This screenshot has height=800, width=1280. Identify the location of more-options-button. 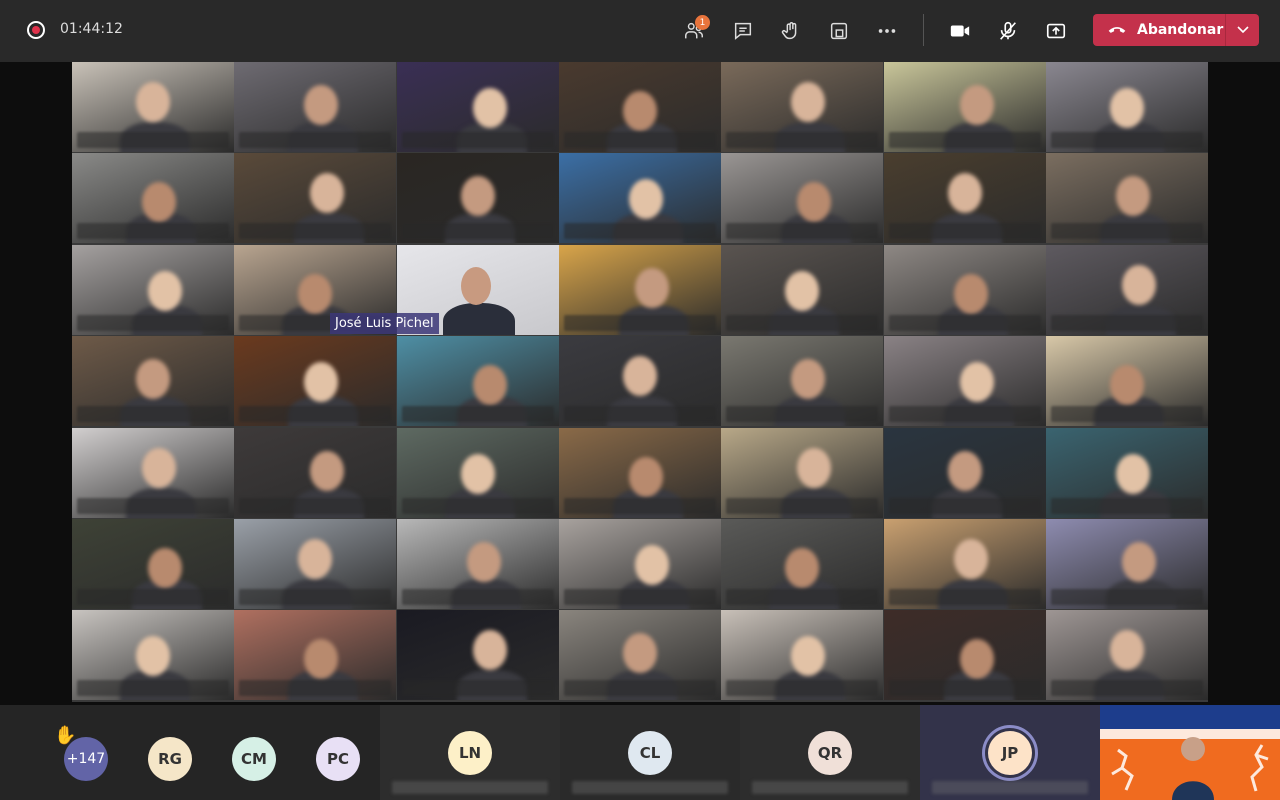
(887, 31).